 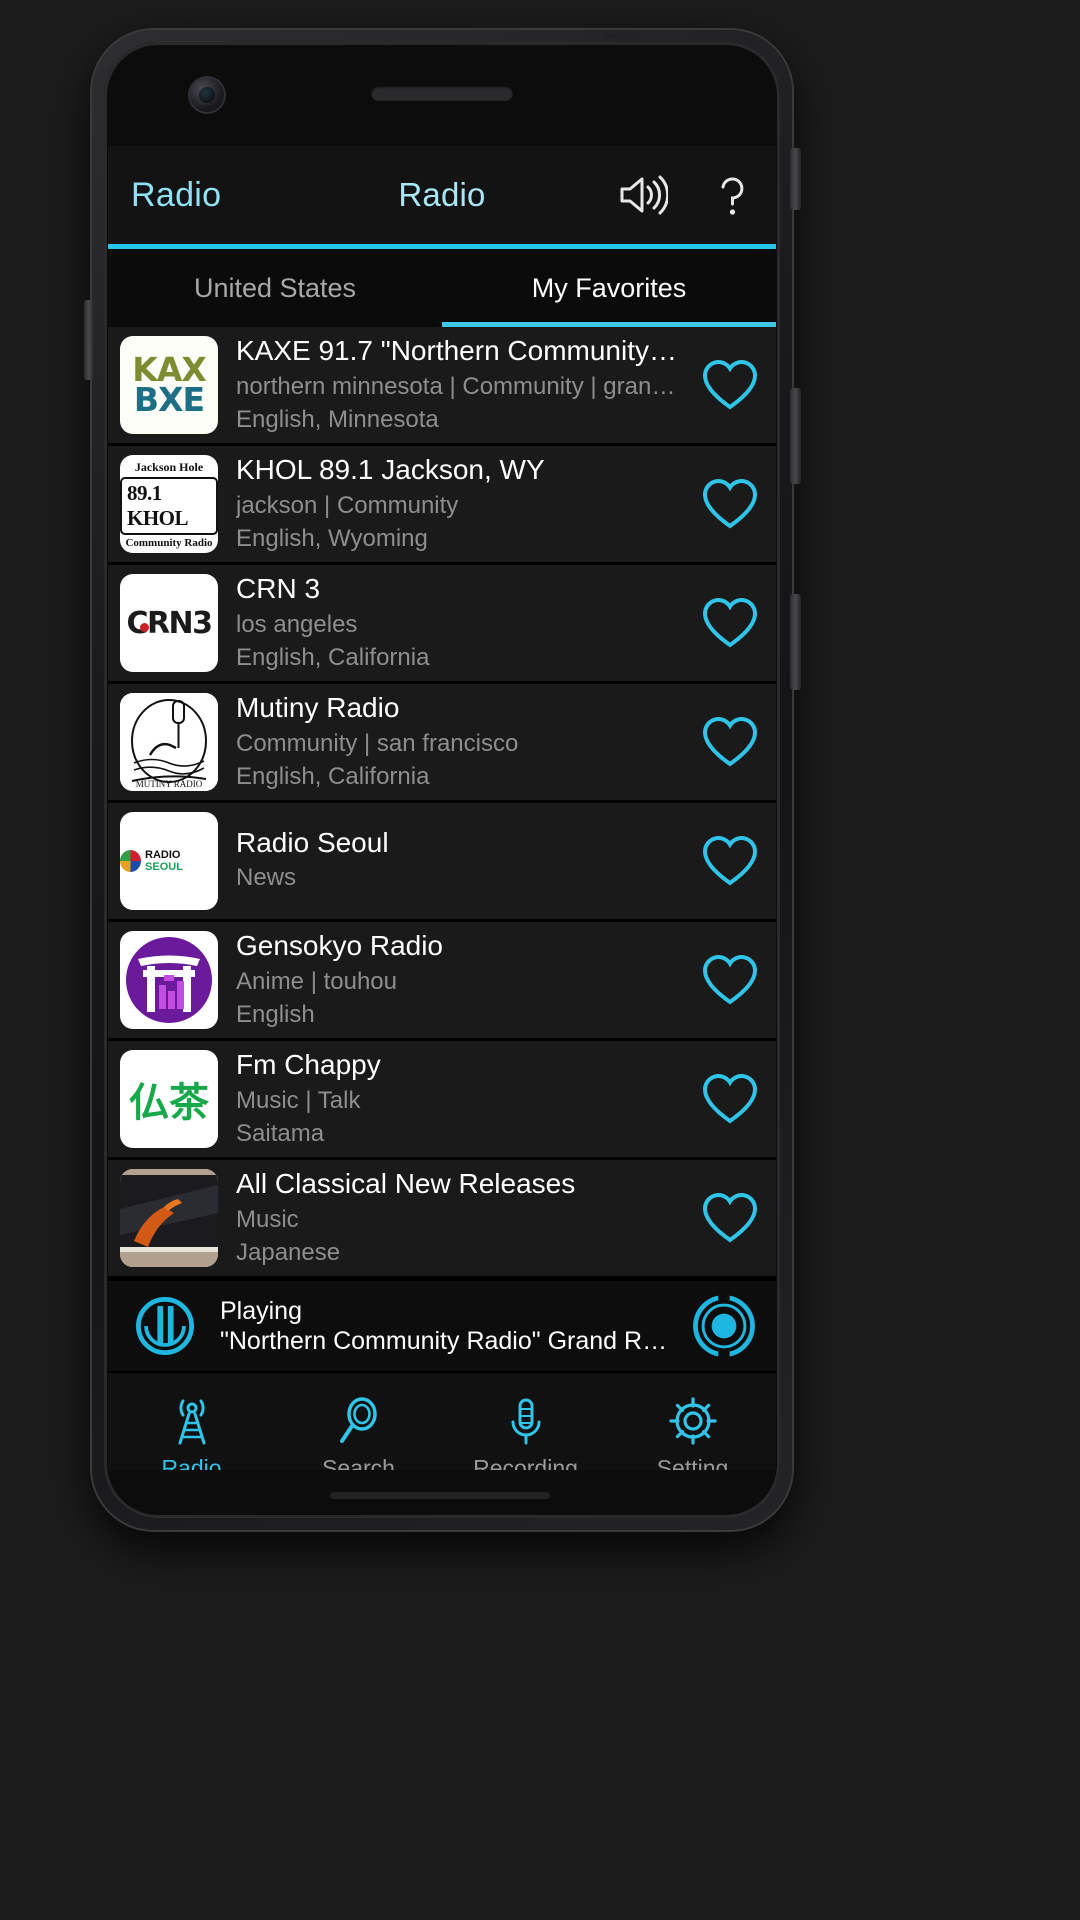 I want to click on station-name: Fm Chappy, so click(x=308, y=1065).